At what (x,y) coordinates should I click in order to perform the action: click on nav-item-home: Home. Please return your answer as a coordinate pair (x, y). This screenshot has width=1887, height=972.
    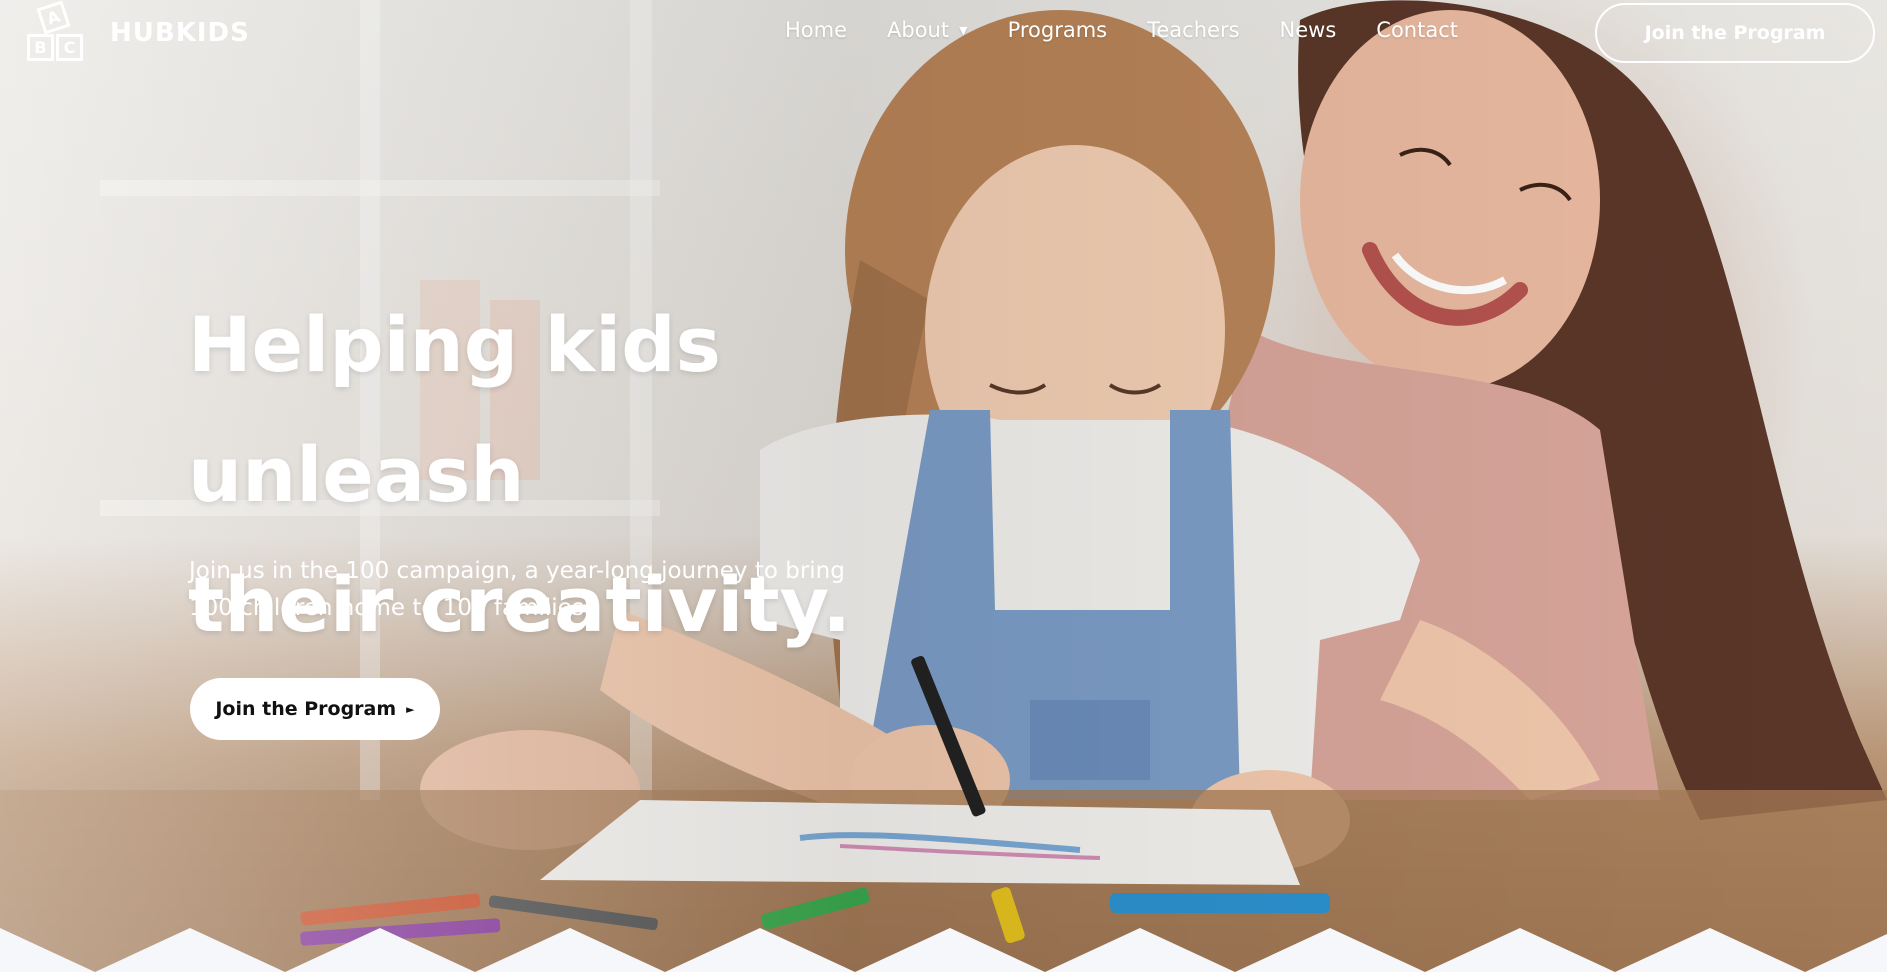
    Looking at the image, I should click on (816, 30).